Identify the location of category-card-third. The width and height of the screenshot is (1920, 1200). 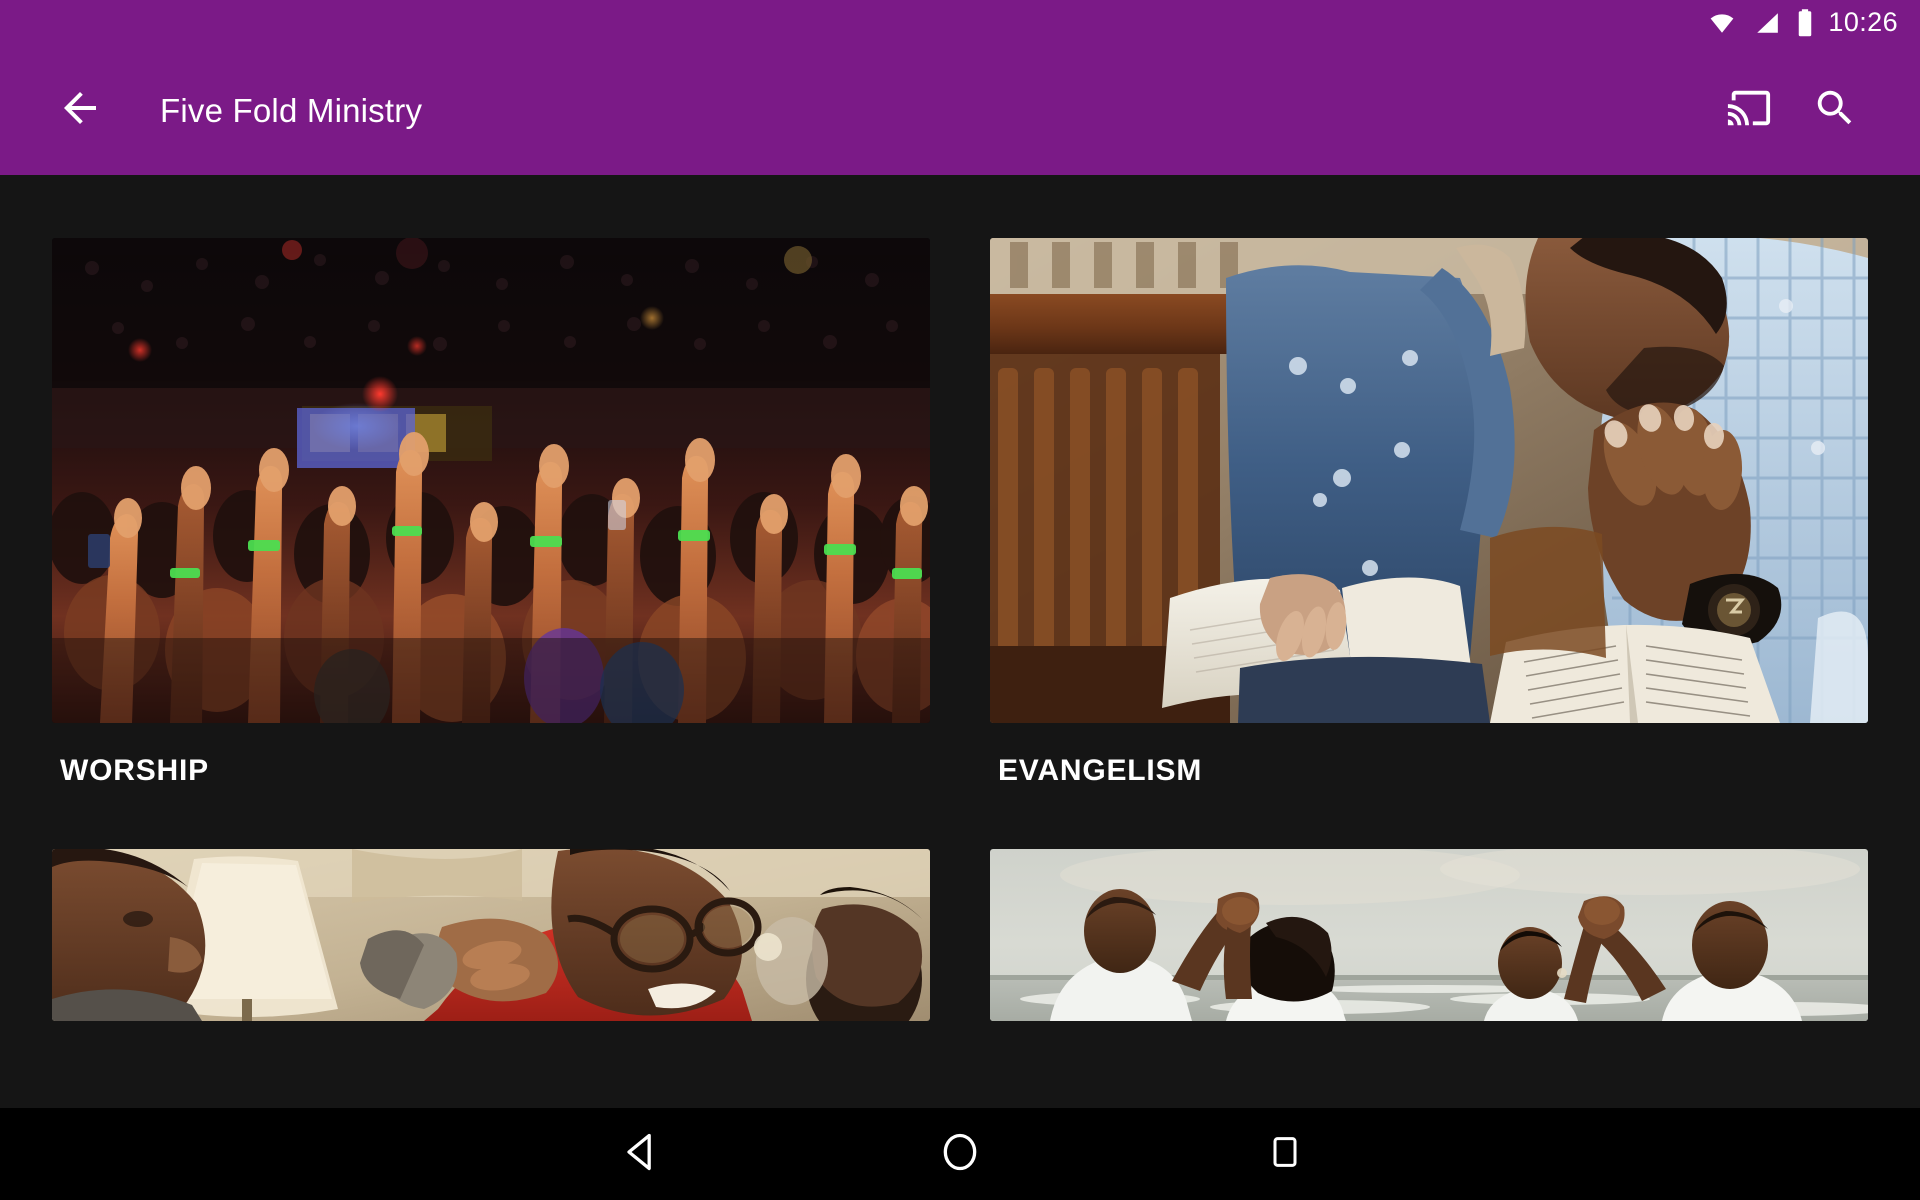
(491, 951).